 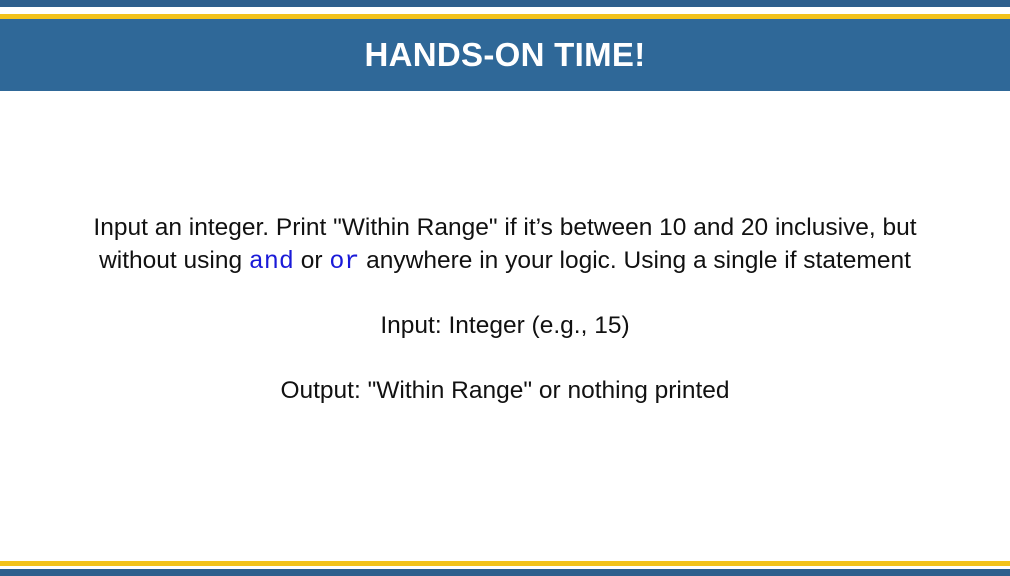 What do you see at coordinates (311, 260) in the screenshot?
I see `task-text-part-2: or` at bounding box center [311, 260].